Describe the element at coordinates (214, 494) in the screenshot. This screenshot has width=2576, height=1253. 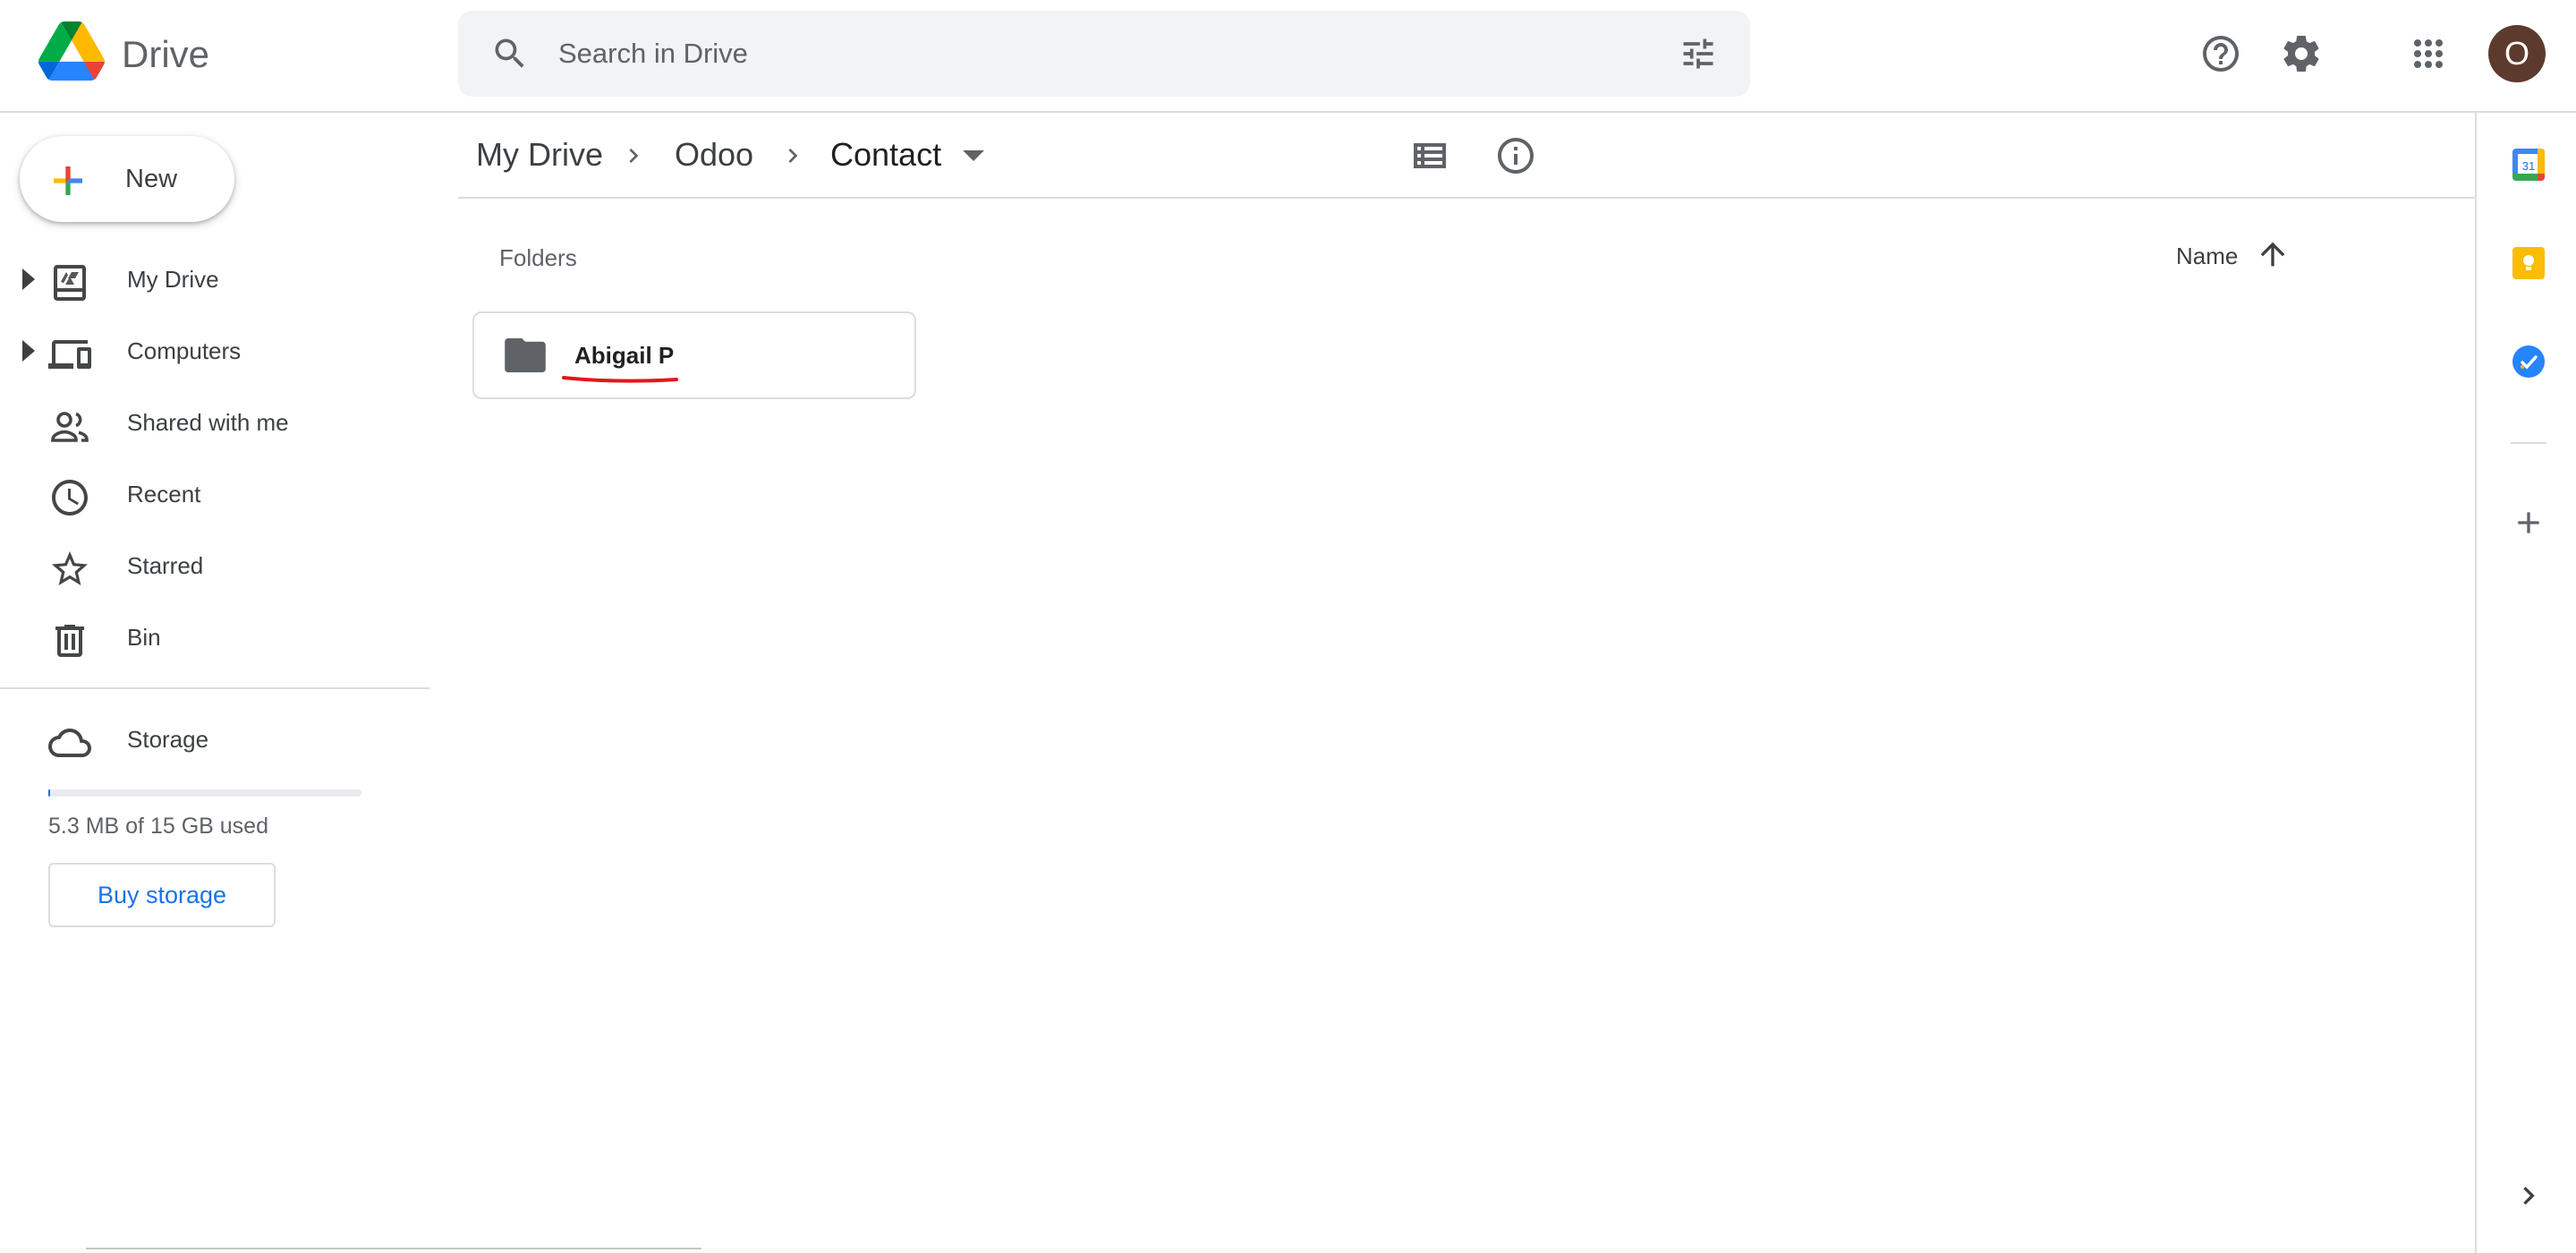
I see `sidebar-item-recent: Recent` at that location.